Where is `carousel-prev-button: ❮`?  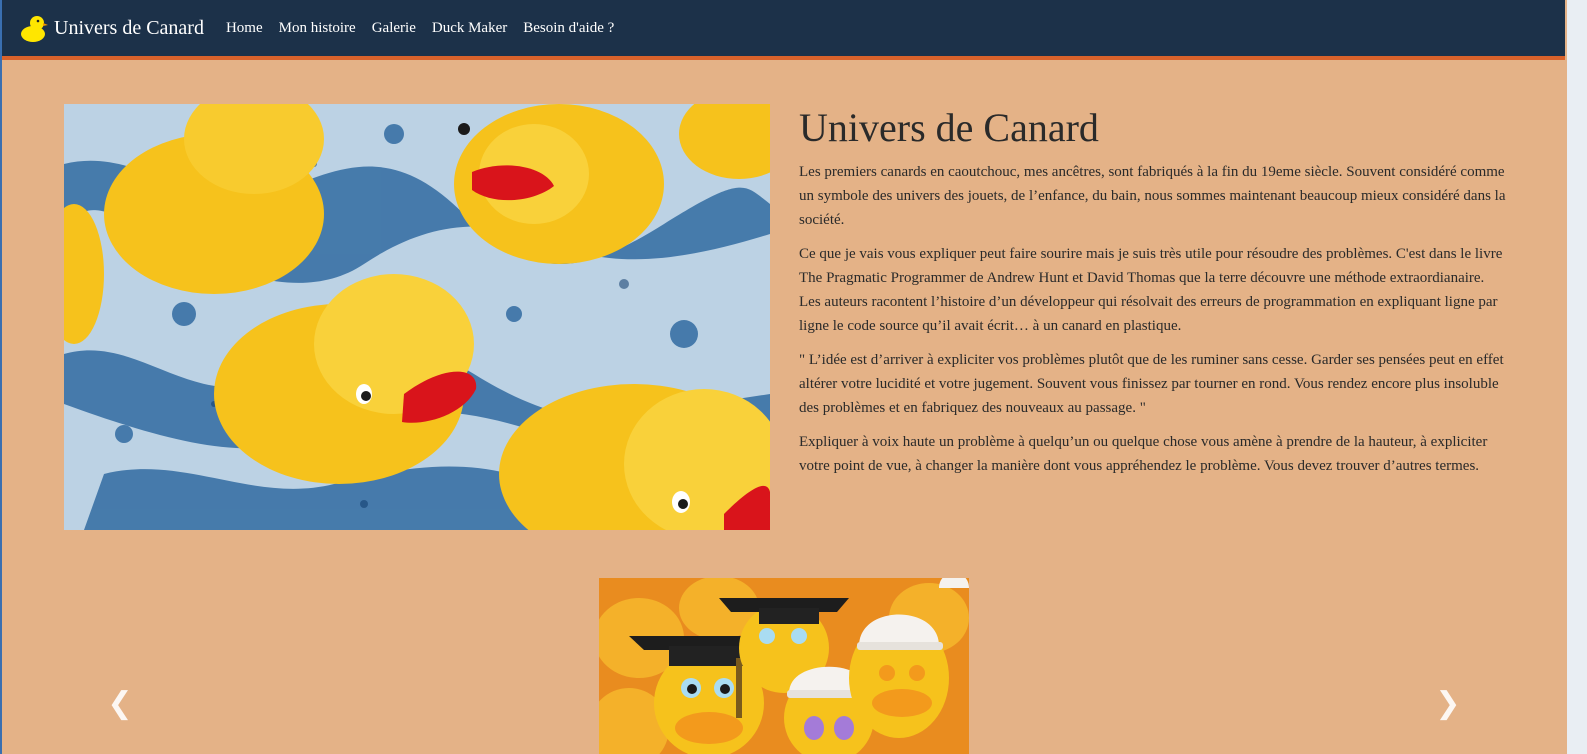
carousel-prev-button: ❮ is located at coordinates (120, 703).